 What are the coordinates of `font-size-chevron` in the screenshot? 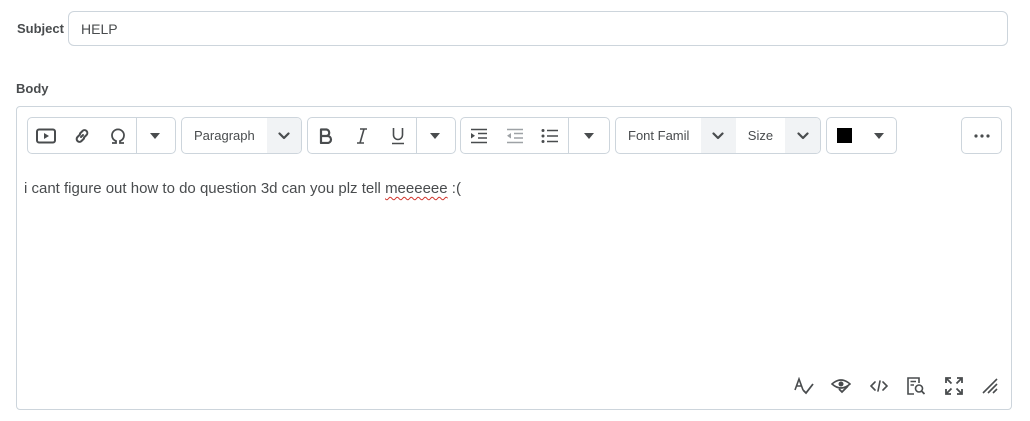 It's located at (802, 135).